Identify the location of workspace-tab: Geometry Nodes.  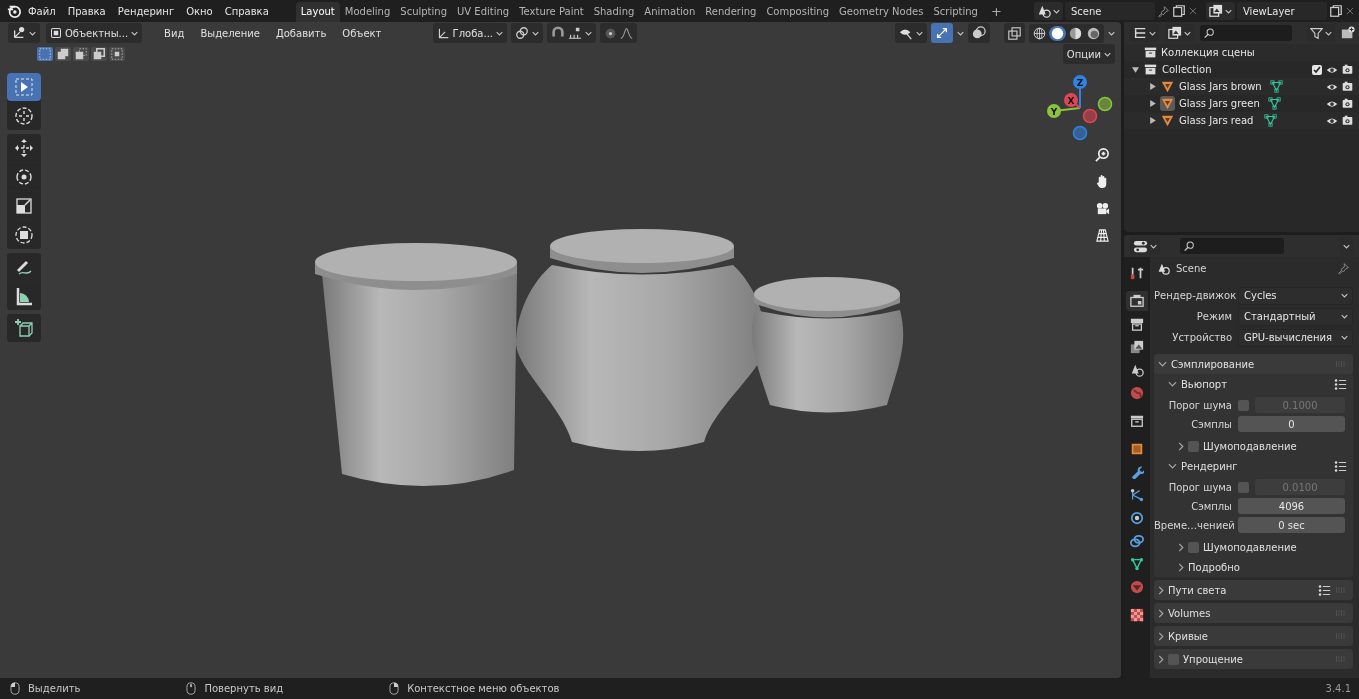
(881, 12).